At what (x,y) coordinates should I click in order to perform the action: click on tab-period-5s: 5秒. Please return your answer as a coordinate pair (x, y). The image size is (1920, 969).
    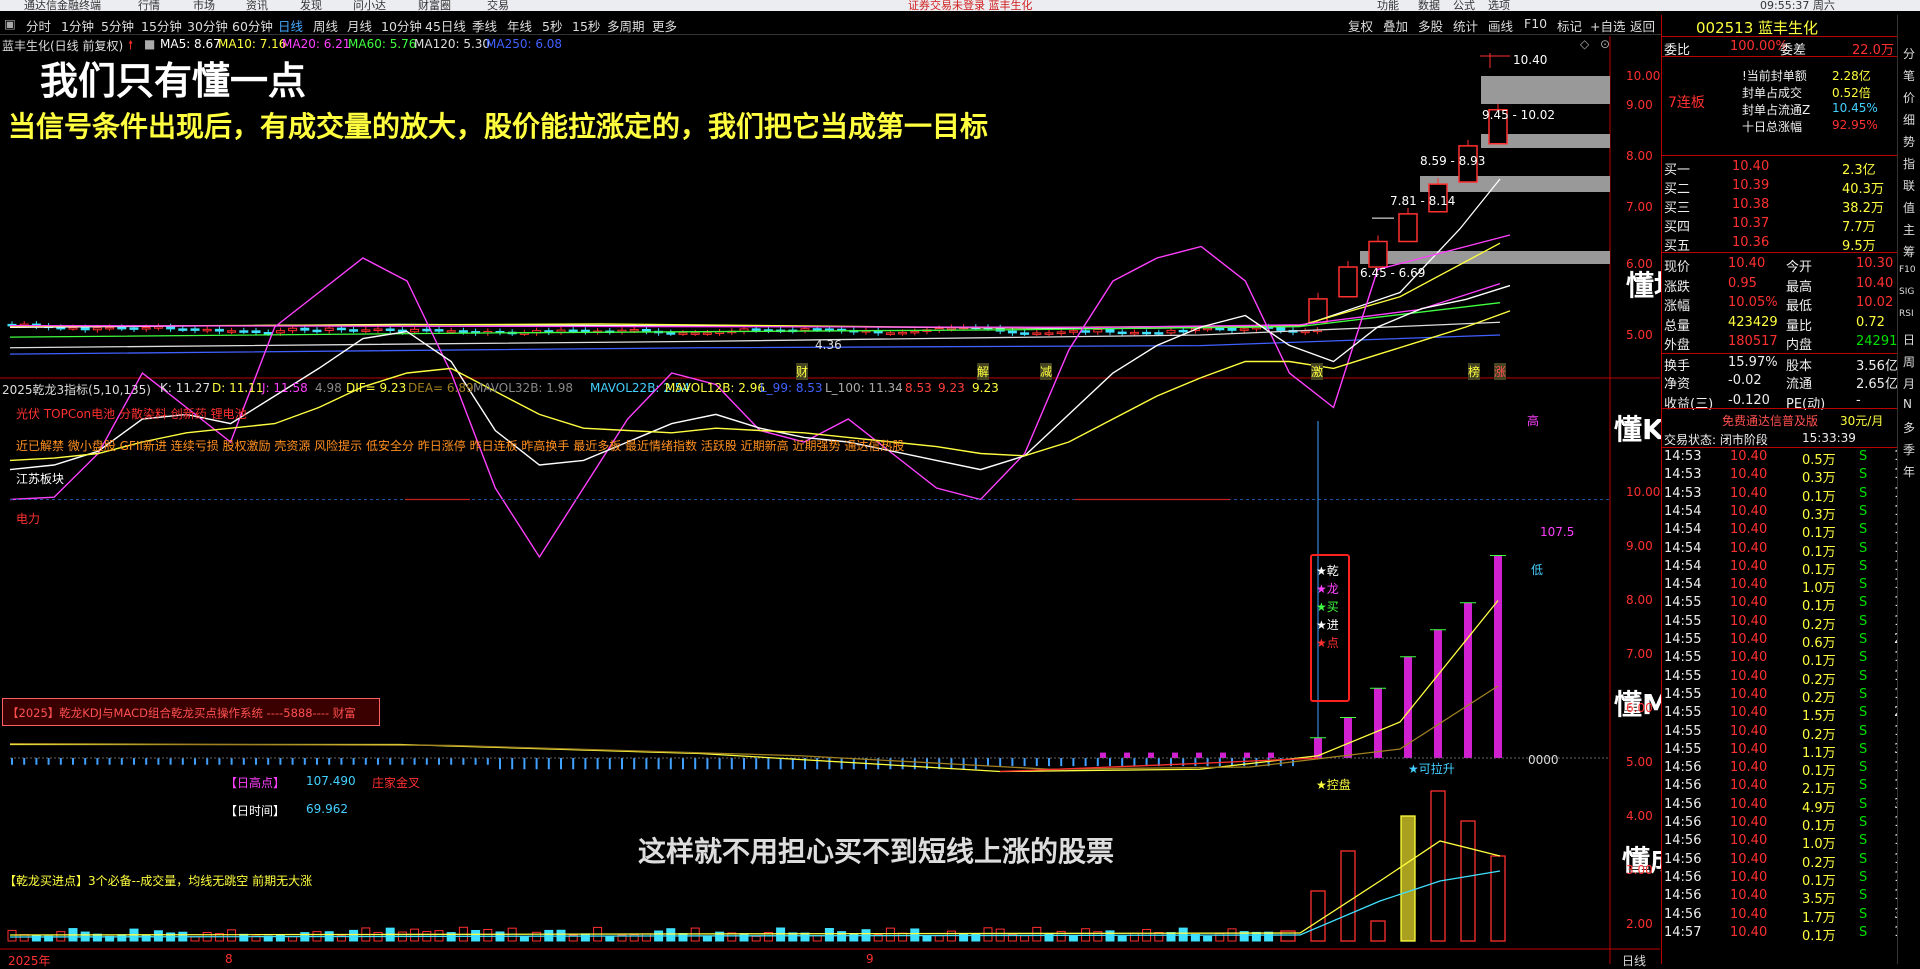
    Looking at the image, I should click on (552, 25).